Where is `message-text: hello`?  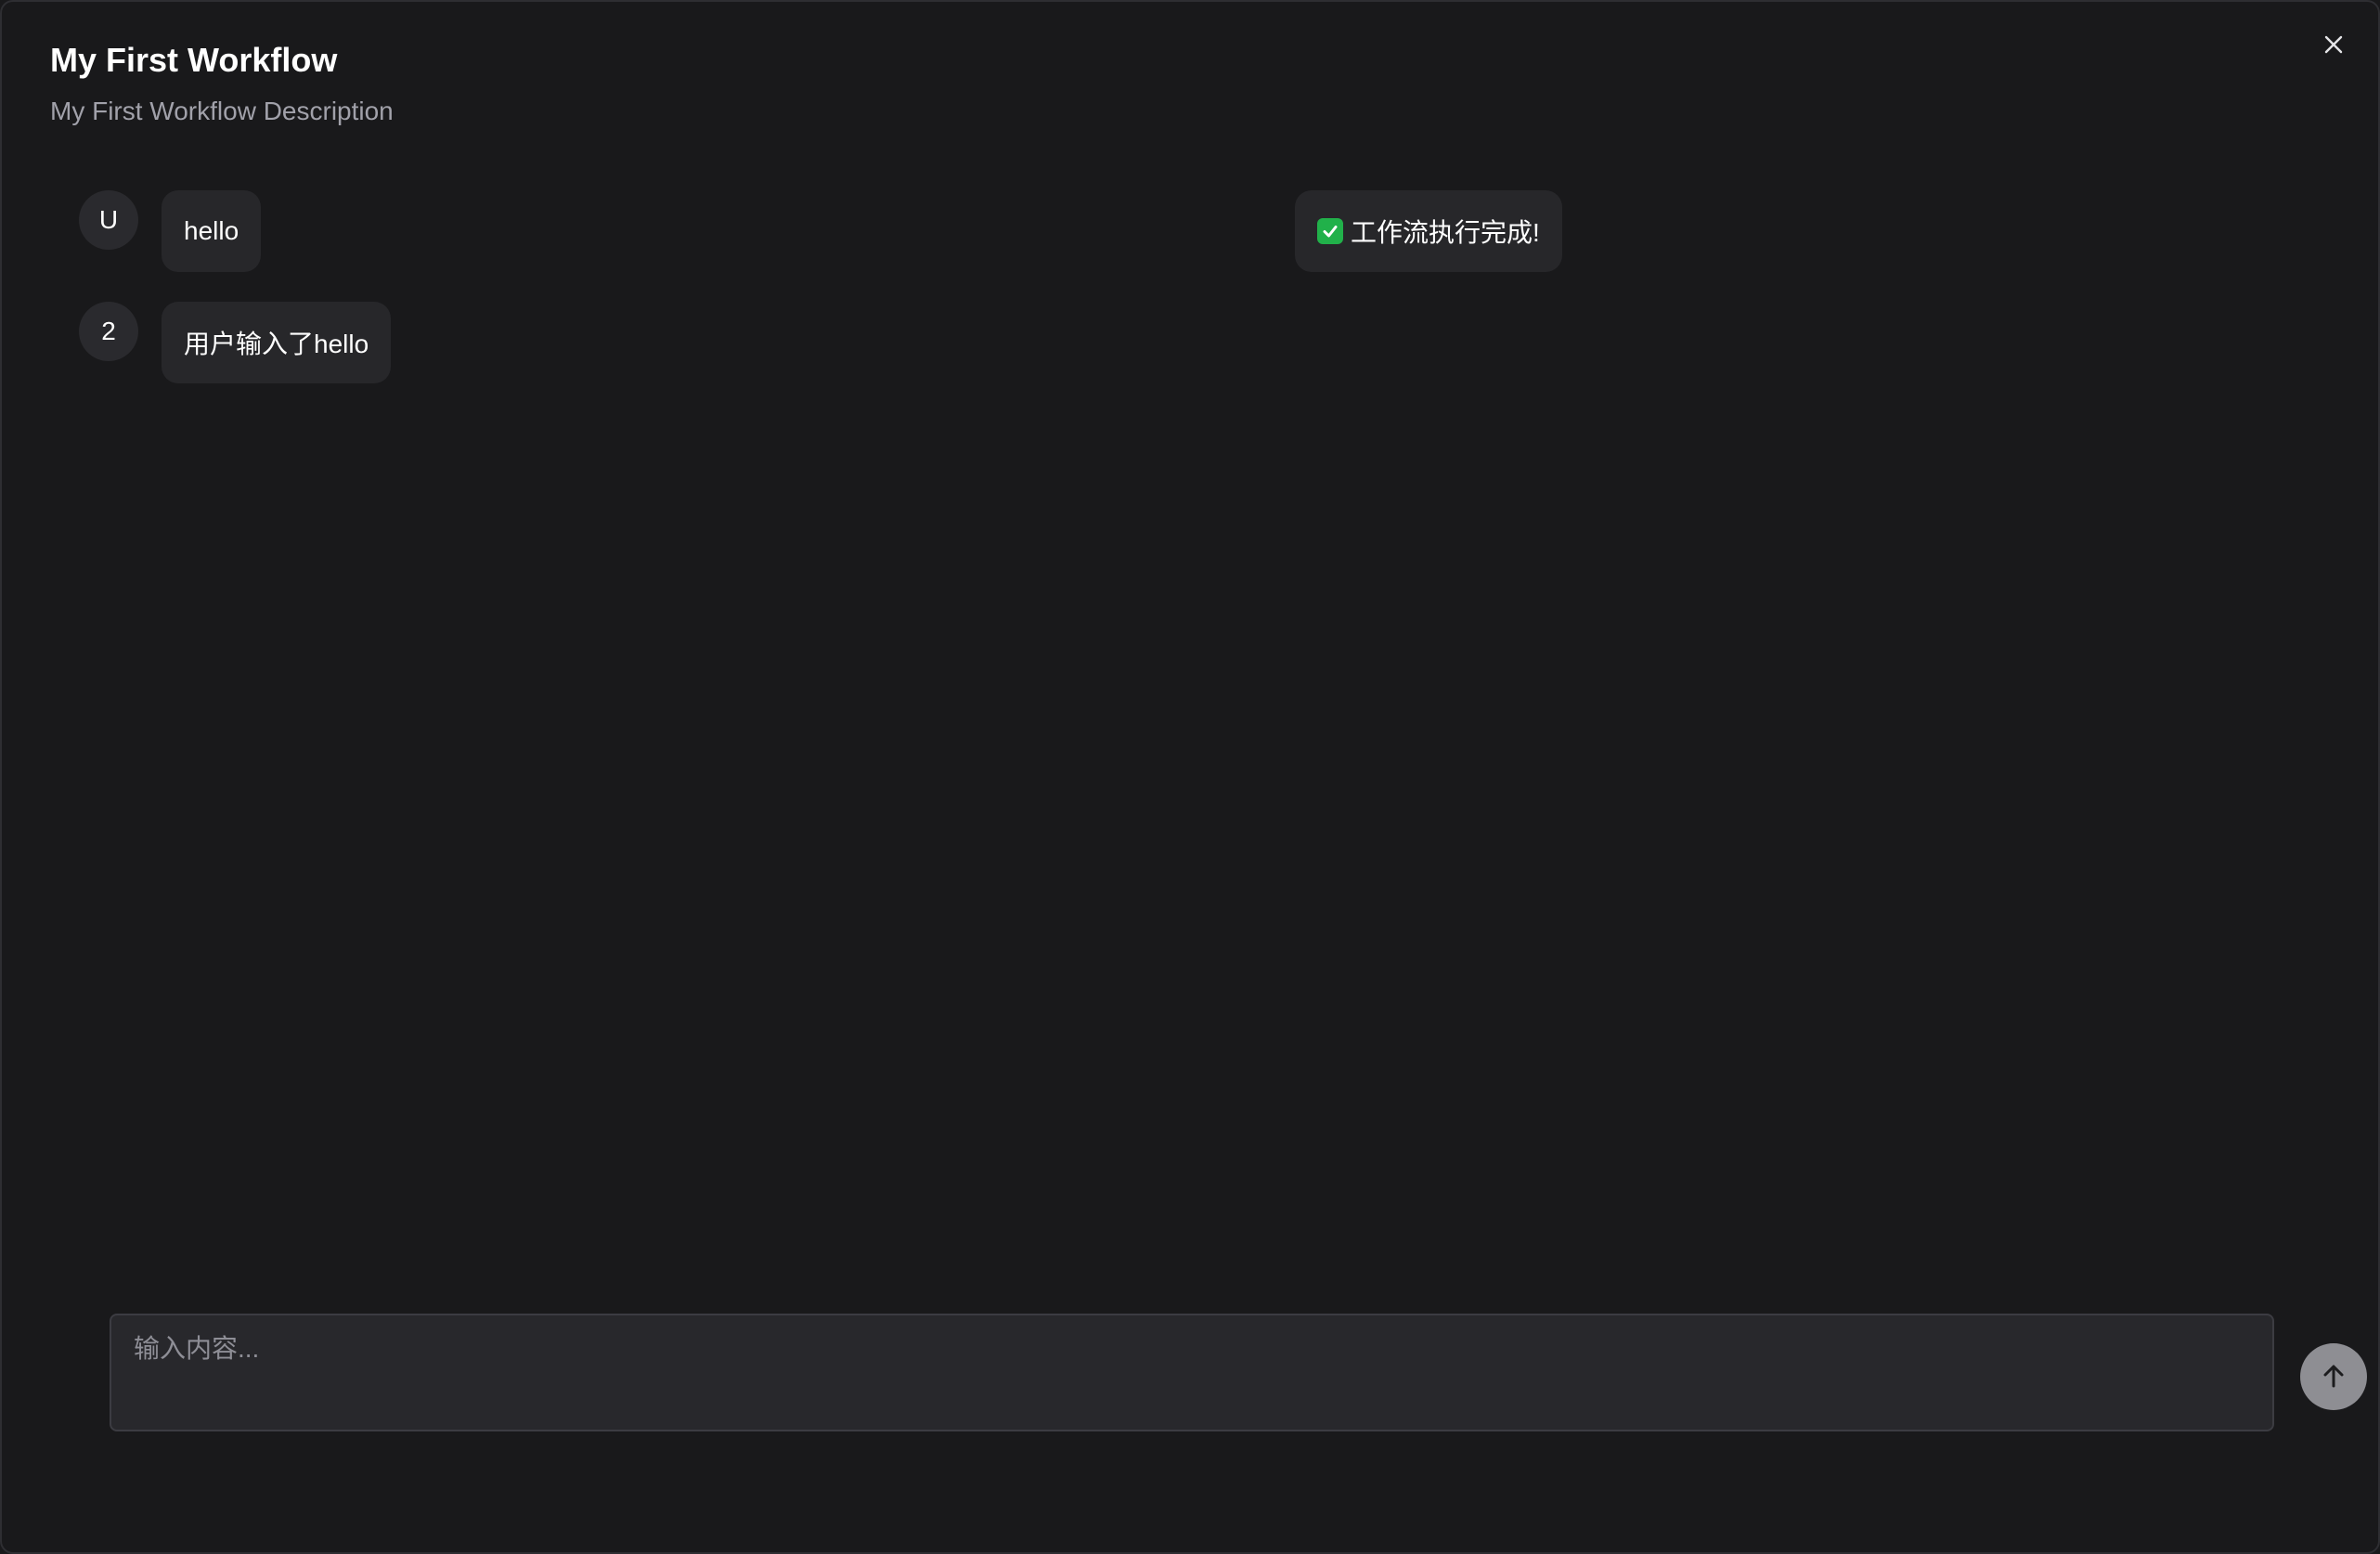 message-text: hello is located at coordinates (211, 231).